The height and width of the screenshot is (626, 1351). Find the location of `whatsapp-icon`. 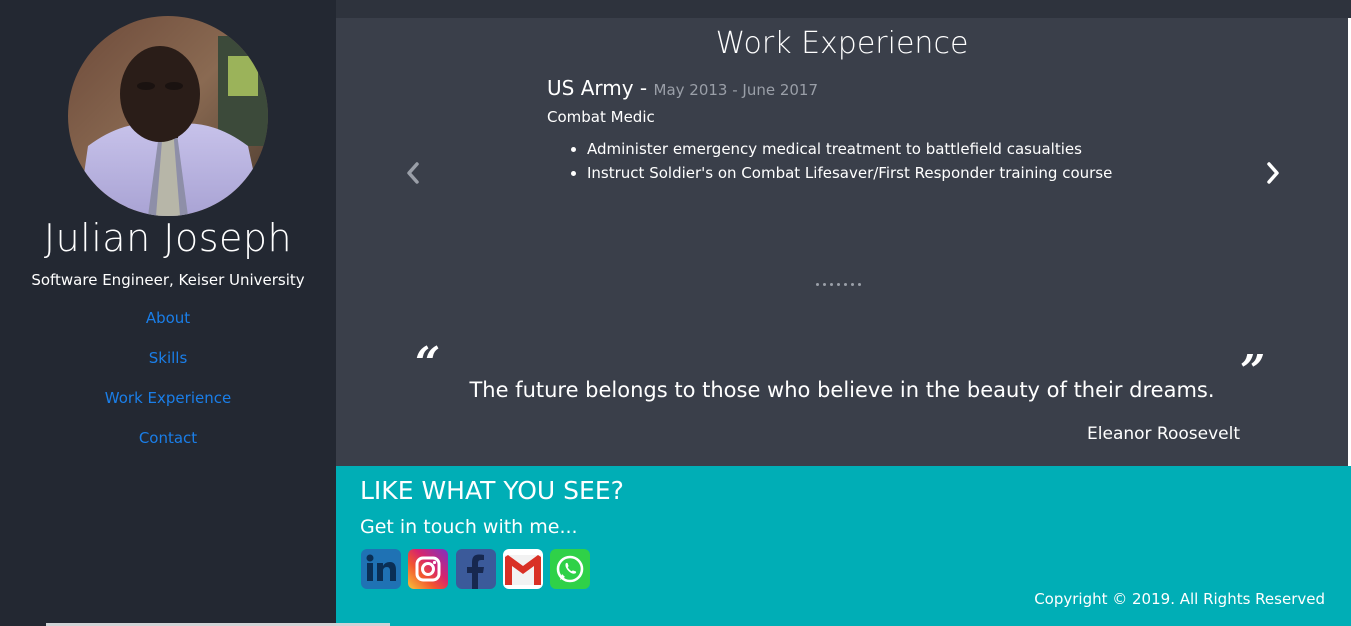

whatsapp-icon is located at coordinates (570, 569).